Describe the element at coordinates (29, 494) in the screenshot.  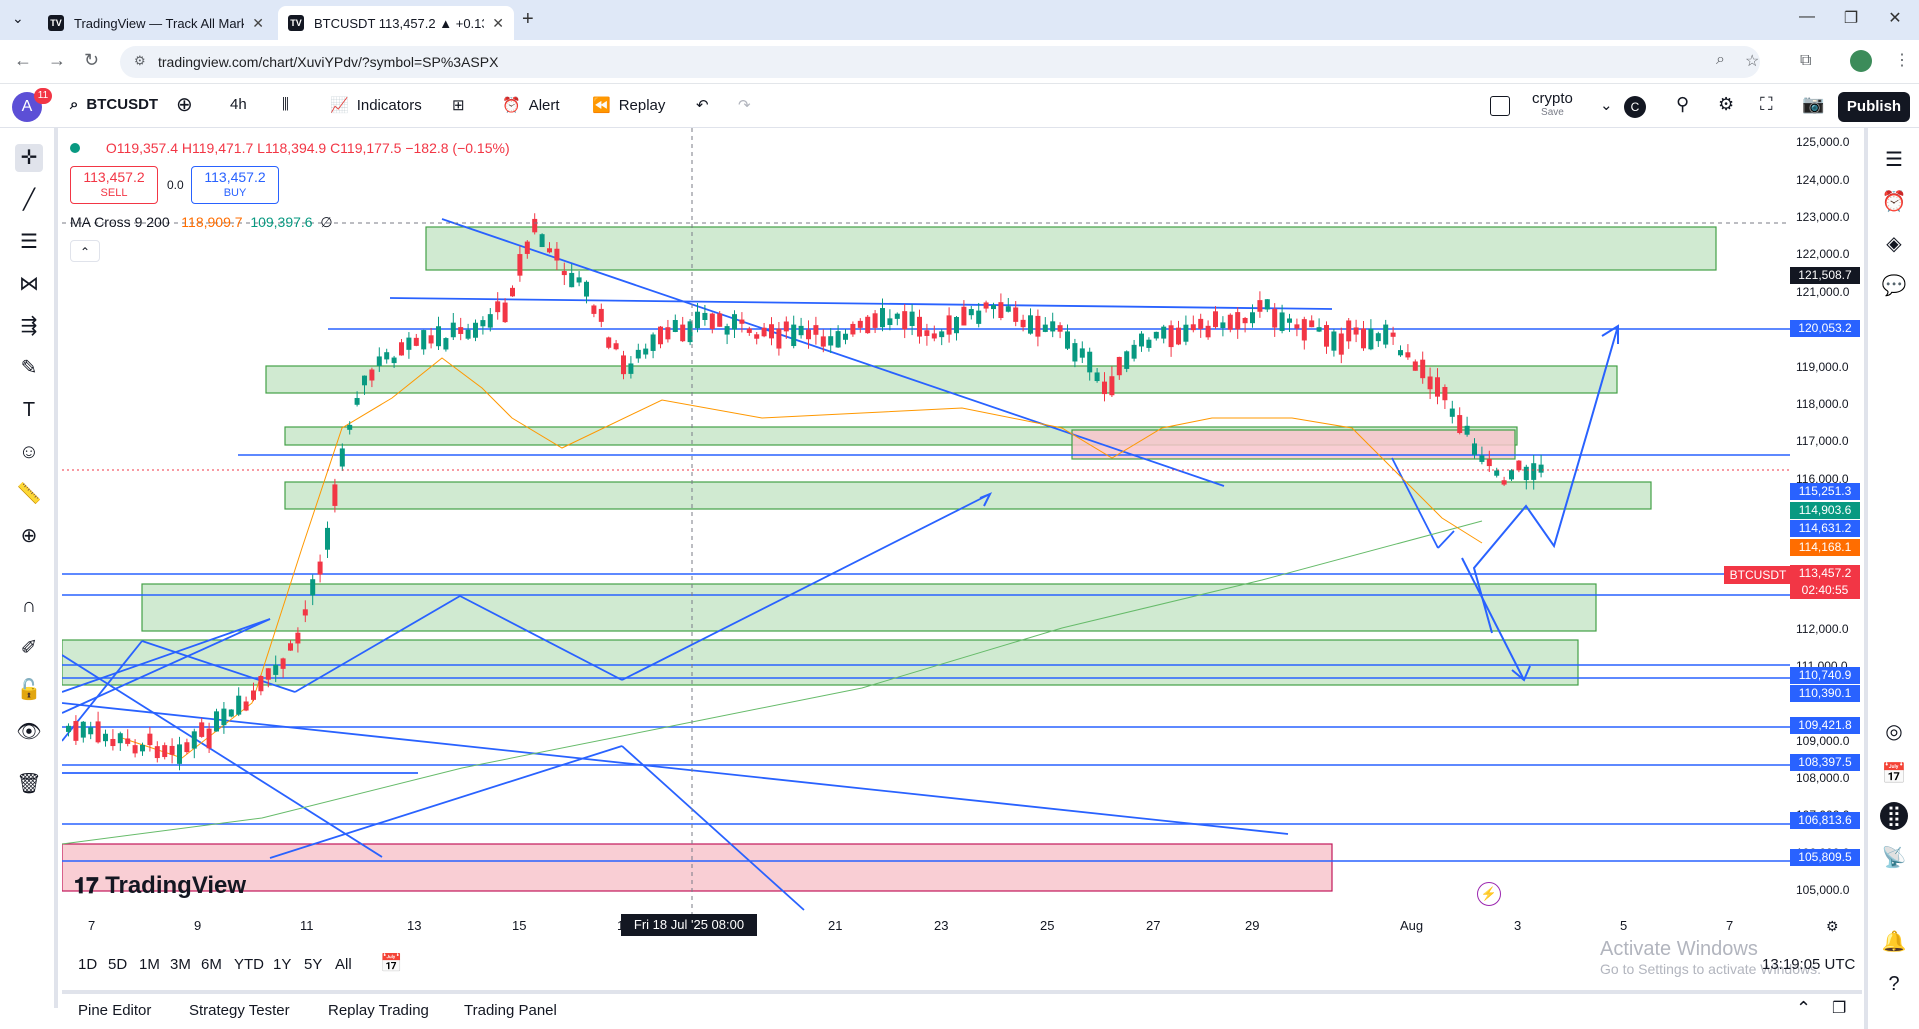
I see `ruler-icon: 📏` at that location.